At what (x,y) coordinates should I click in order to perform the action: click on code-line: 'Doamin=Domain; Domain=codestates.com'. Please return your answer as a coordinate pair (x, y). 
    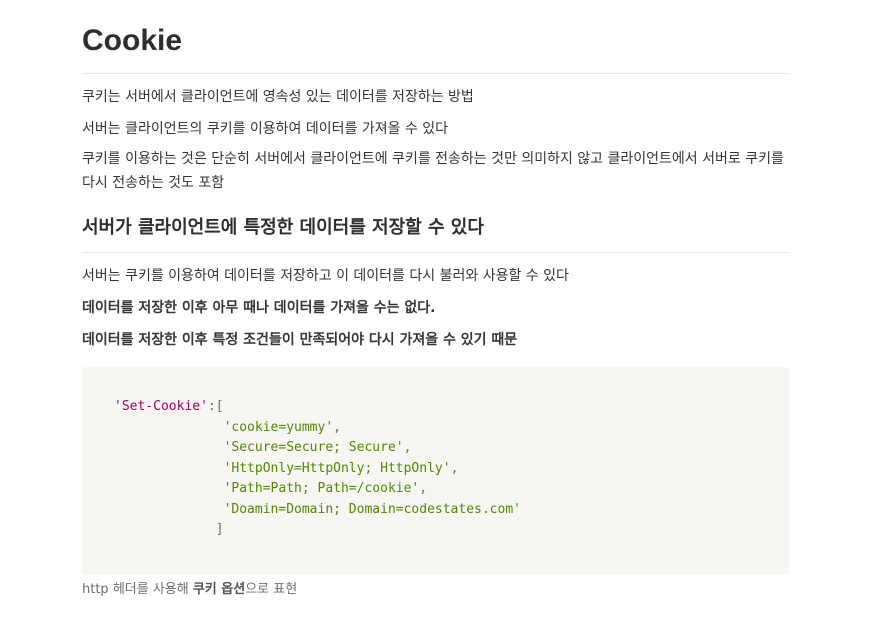
    Looking at the image, I should click on (451, 510).